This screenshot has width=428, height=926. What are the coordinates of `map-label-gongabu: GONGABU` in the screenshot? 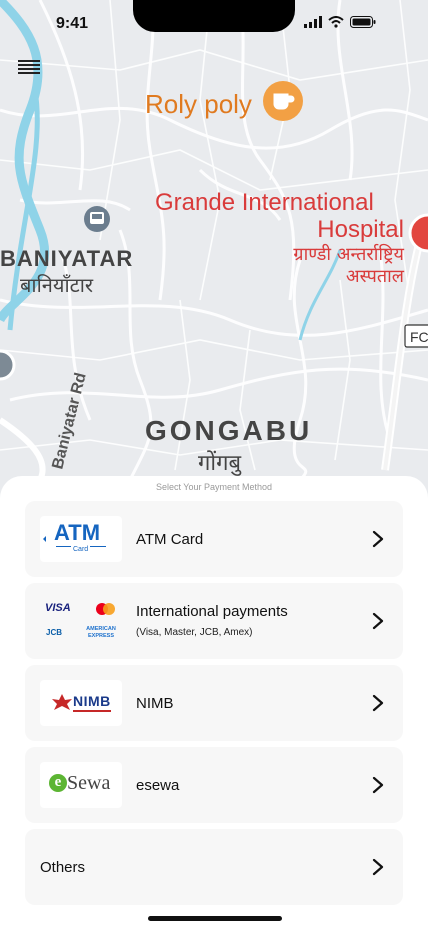 It's located at (228, 430).